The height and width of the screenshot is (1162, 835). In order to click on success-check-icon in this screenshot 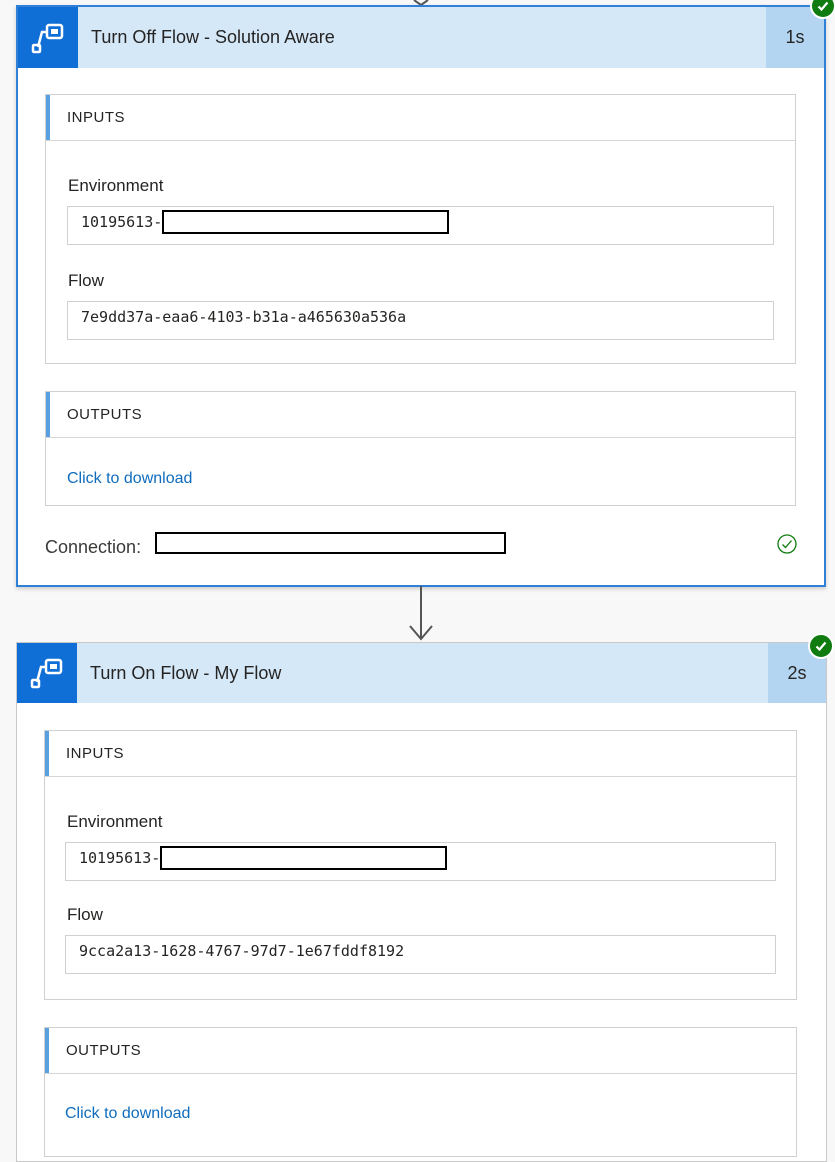, I will do `click(821, 646)`.